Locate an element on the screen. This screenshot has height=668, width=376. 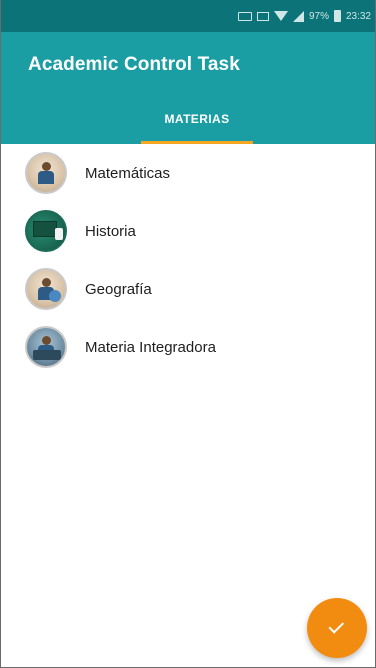
tab-materias: MATERIAS is located at coordinates (197, 119).